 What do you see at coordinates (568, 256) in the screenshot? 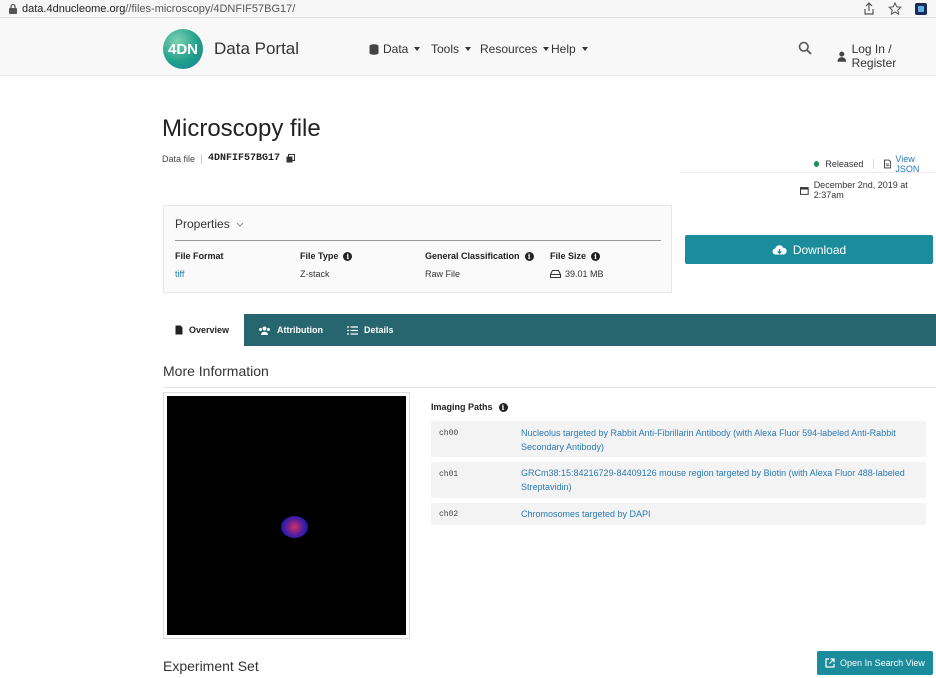
I see `prop-label: File Size` at bounding box center [568, 256].